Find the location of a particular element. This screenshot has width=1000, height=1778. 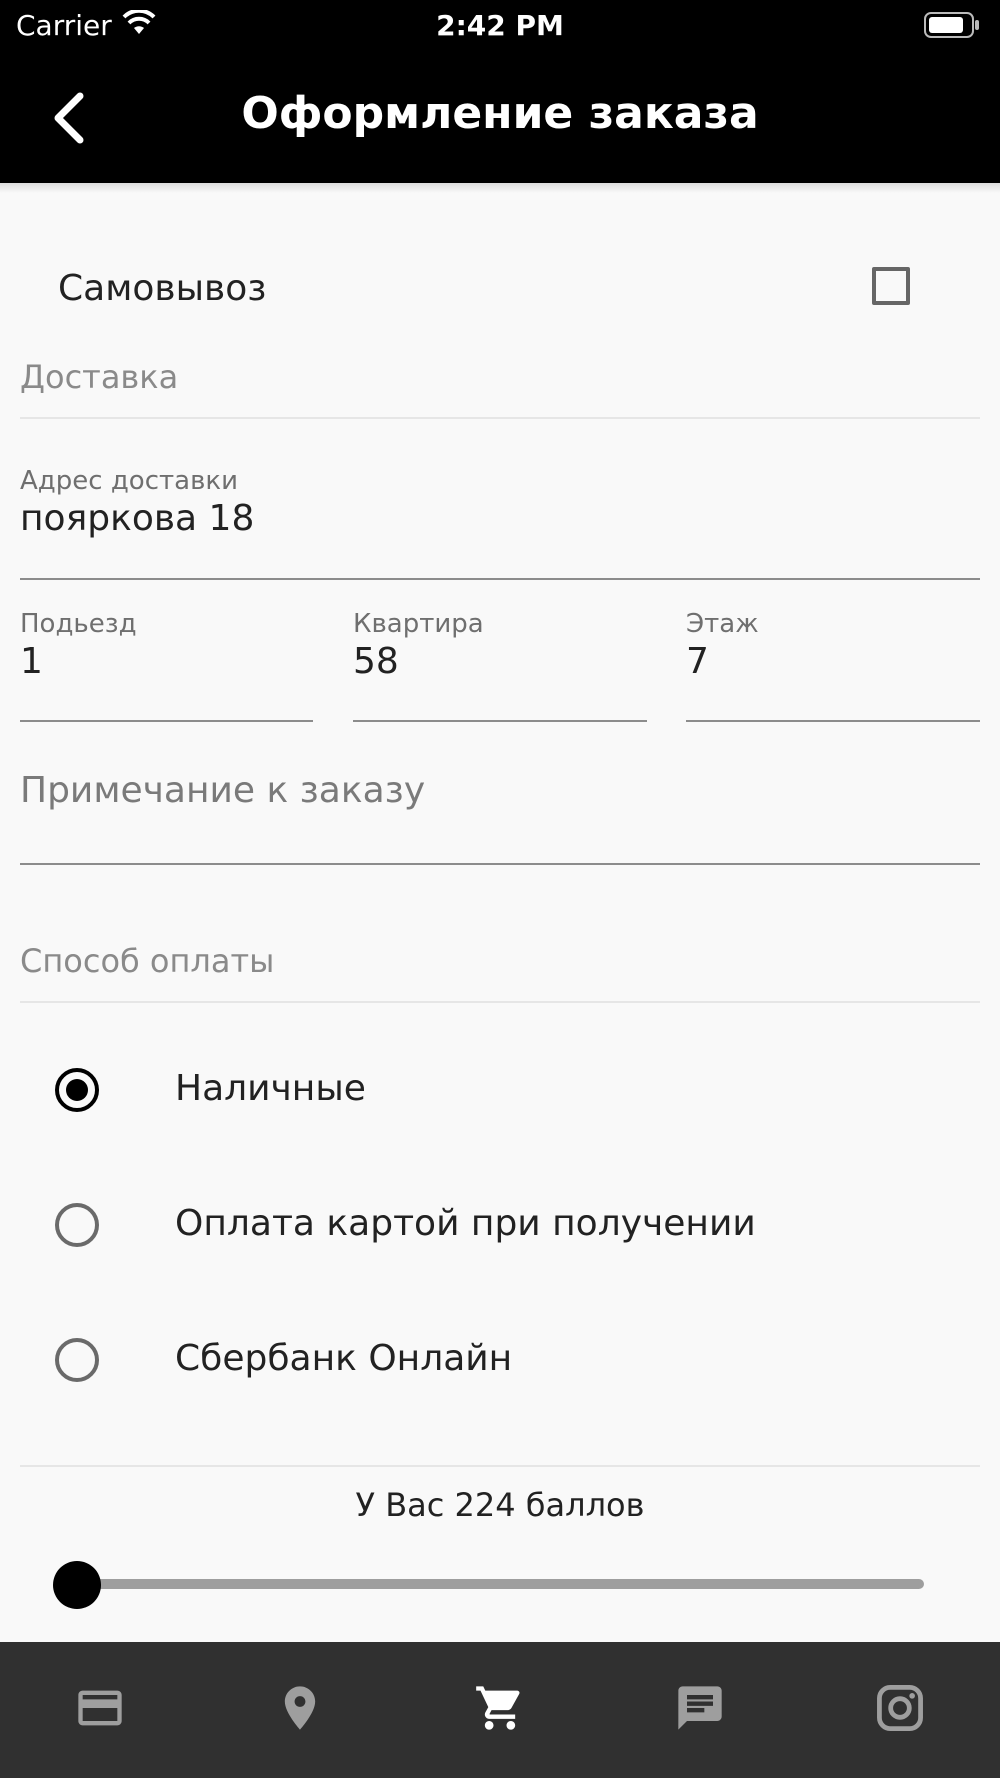

payment-option-label: Сбербанк Онлайн is located at coordinates (344, 1358).